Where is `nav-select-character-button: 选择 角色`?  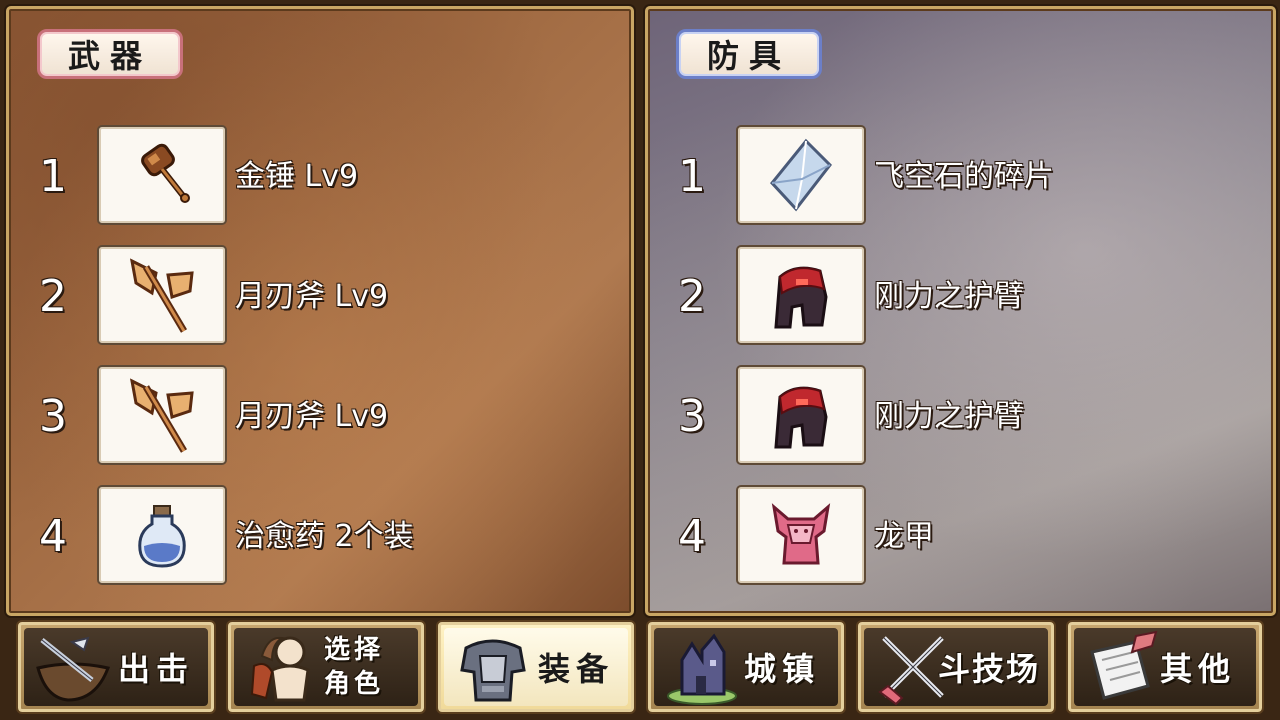 nav-select-character-button: 选择 角色 is located at coordinates (326, 667).